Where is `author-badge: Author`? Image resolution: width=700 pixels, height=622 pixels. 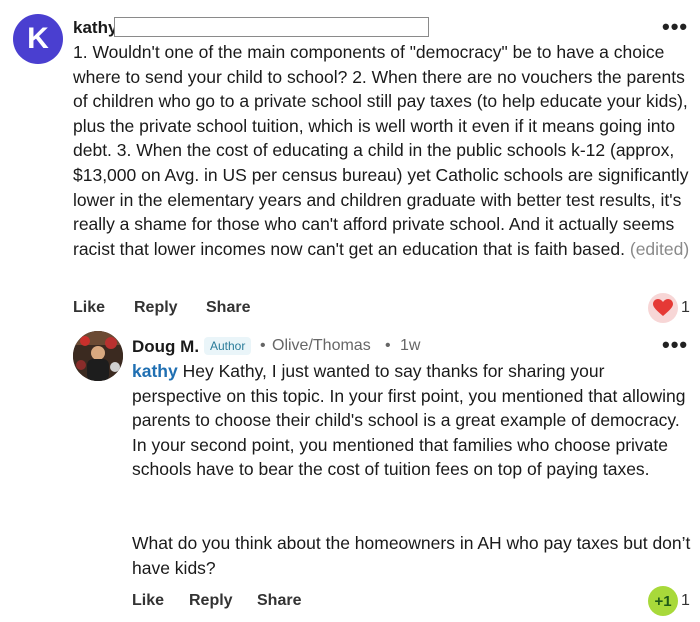
author-badge: Author is located at coordinates (228, 346).